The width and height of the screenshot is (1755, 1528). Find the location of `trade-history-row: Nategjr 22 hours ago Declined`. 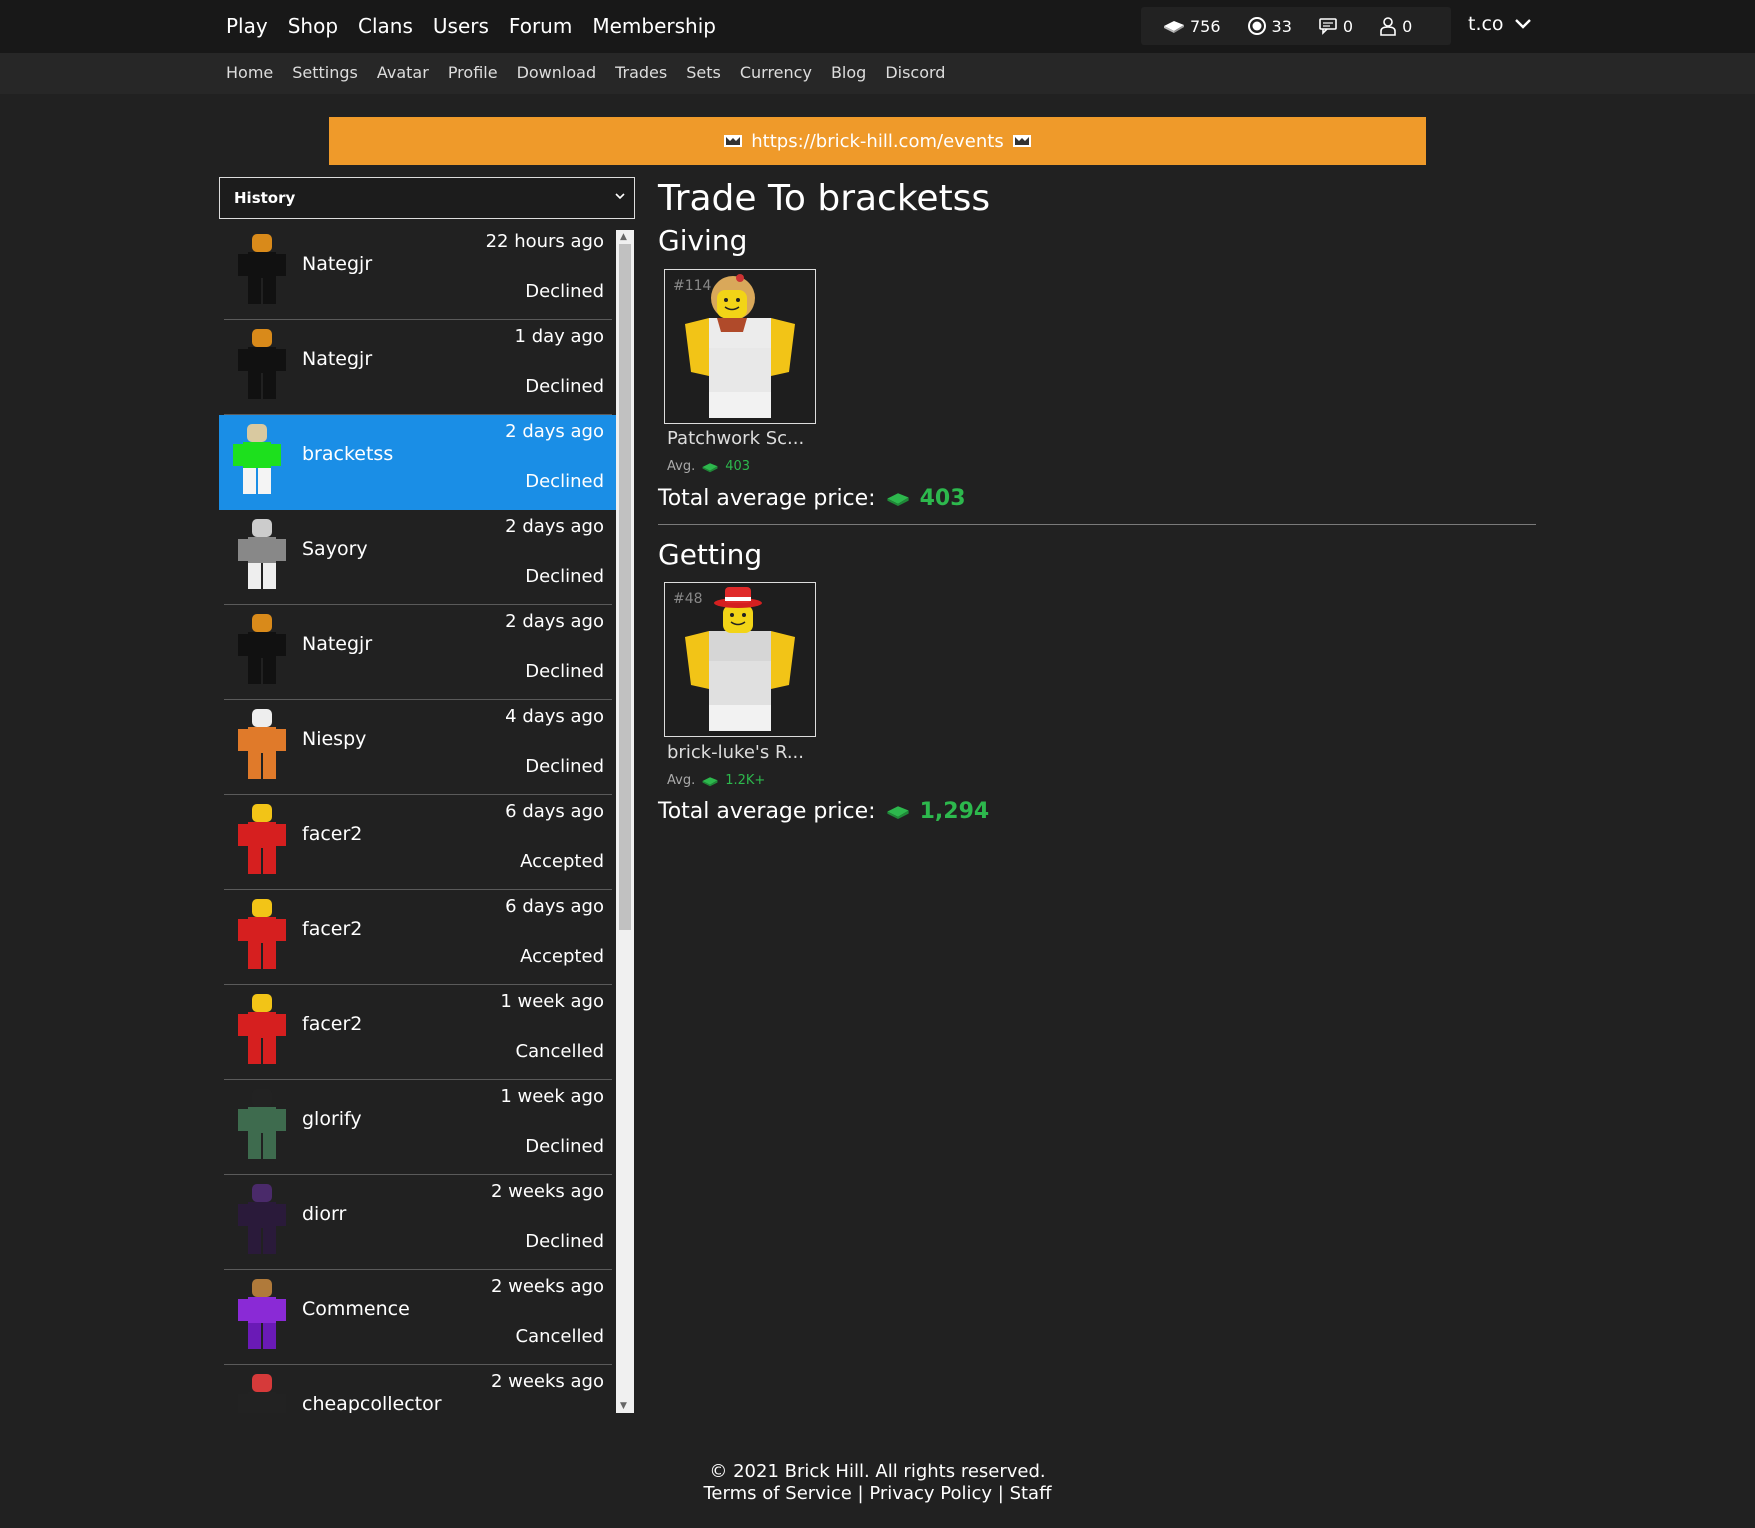

trade-history-row: Nategjr 22 hours ago Declined is located at coordinates (418, 272).